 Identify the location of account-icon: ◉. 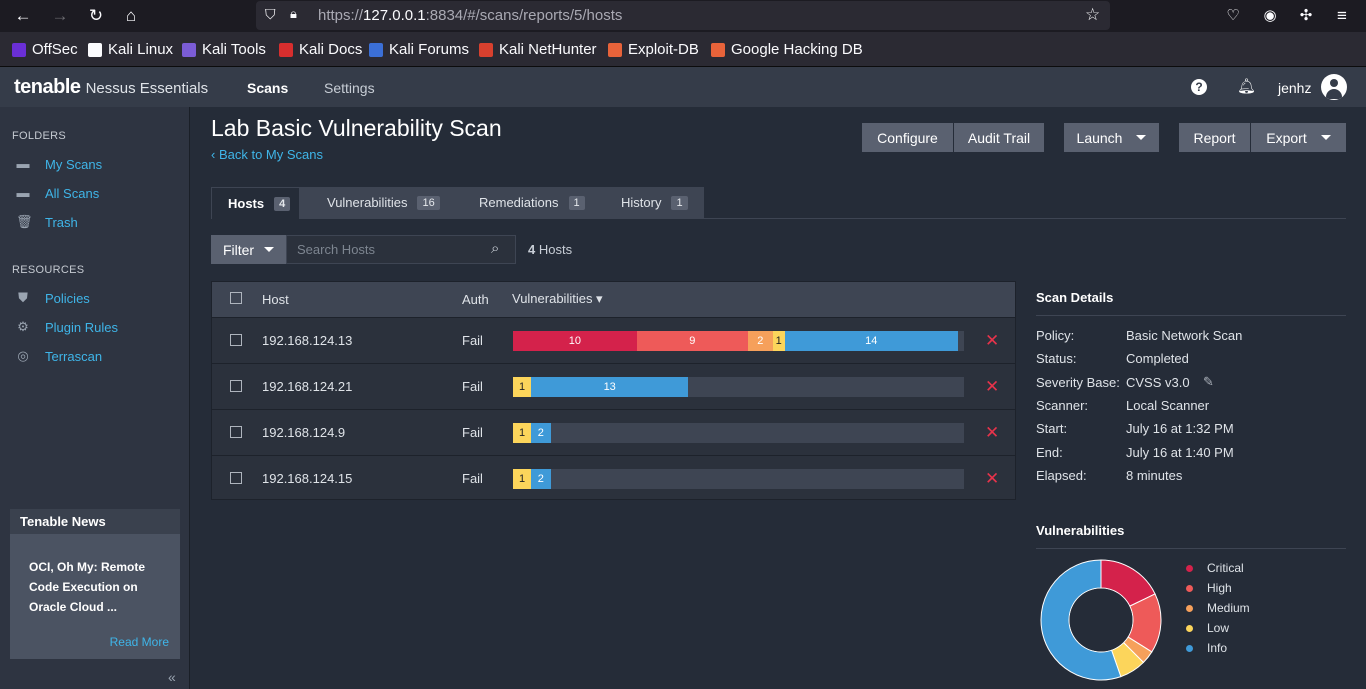
(1270, 16).